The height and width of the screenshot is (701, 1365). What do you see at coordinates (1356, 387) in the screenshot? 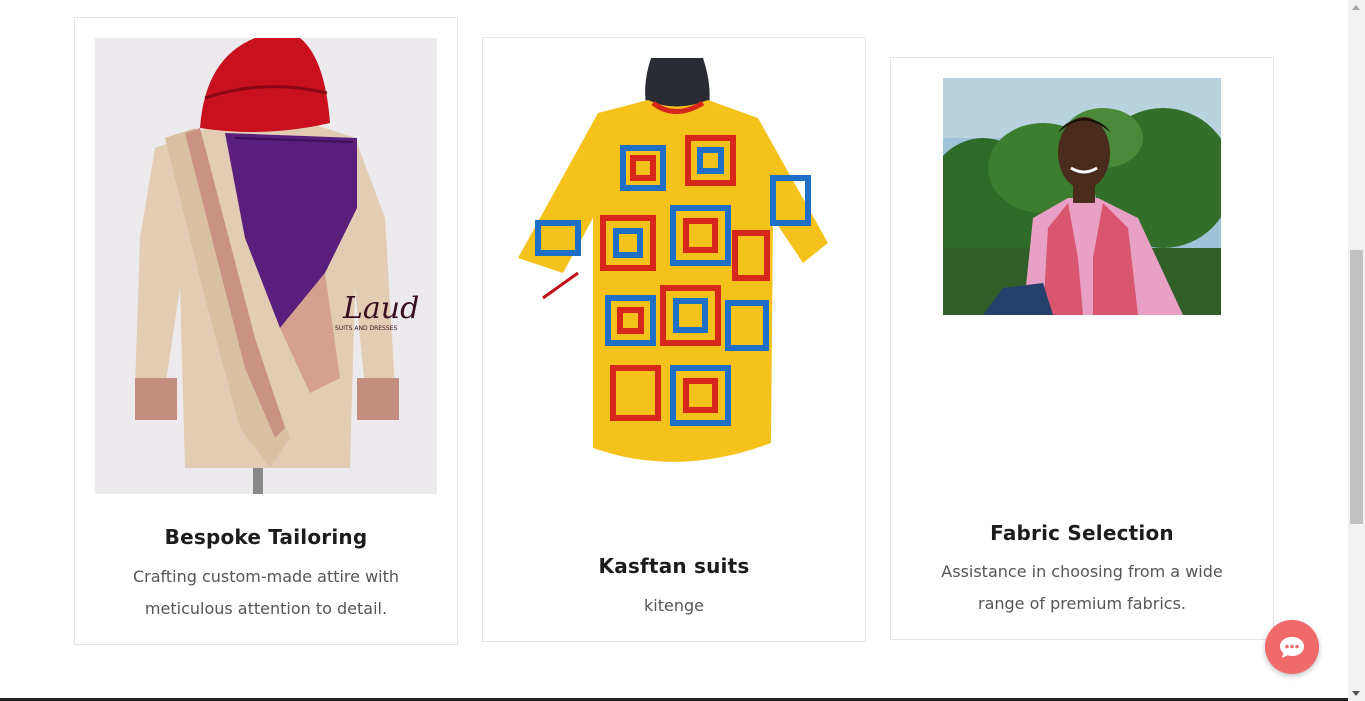
I see `scrollbar-thumb` at bounding box center [1356, 387].